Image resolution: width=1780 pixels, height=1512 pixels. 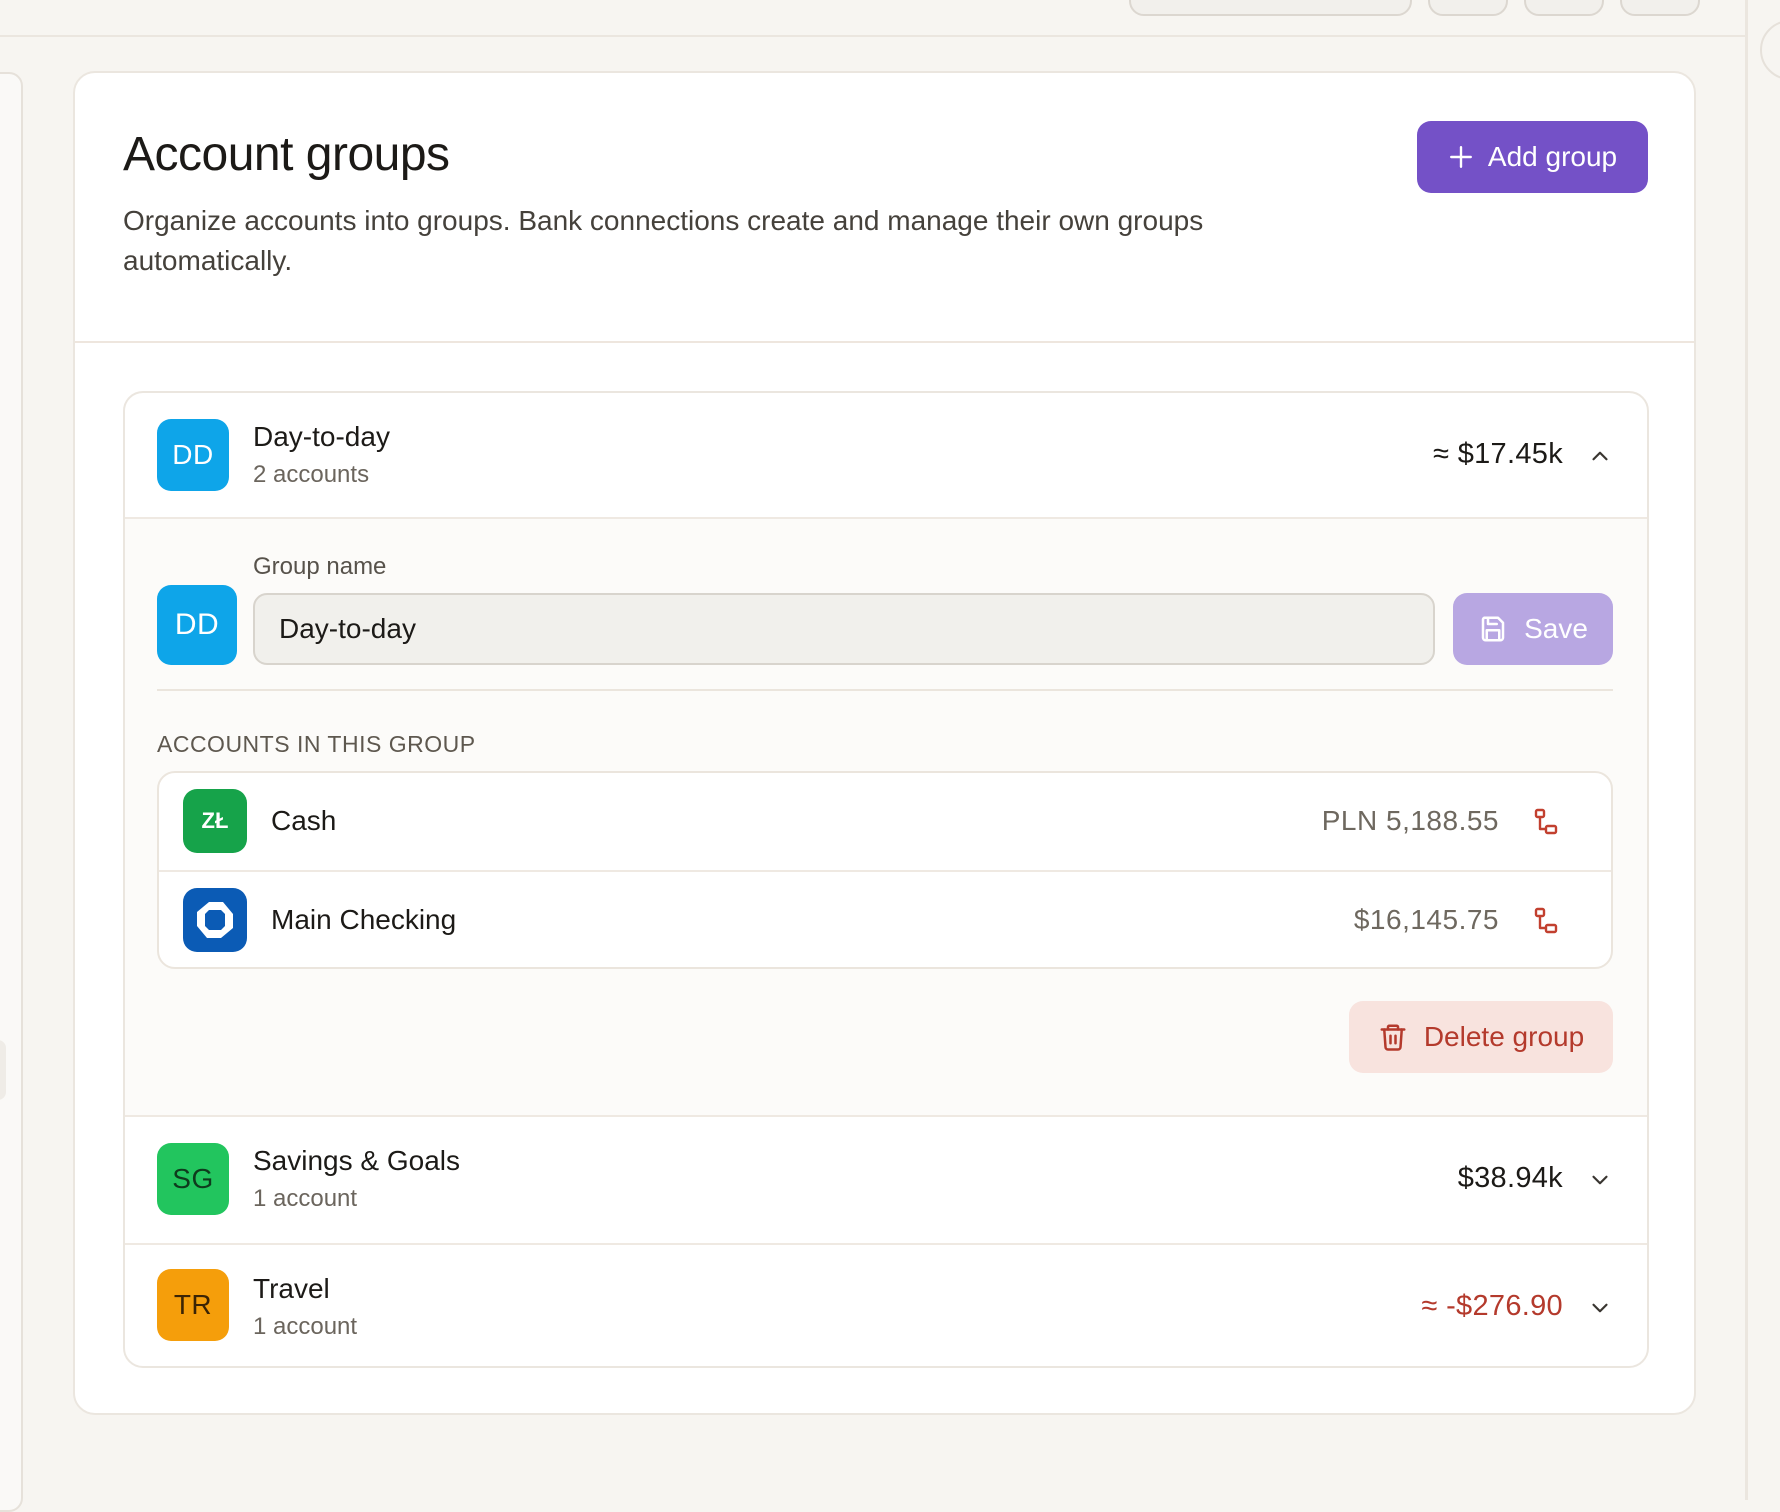 I want to click on group-avatar: DD, so click(x=193, y=455).